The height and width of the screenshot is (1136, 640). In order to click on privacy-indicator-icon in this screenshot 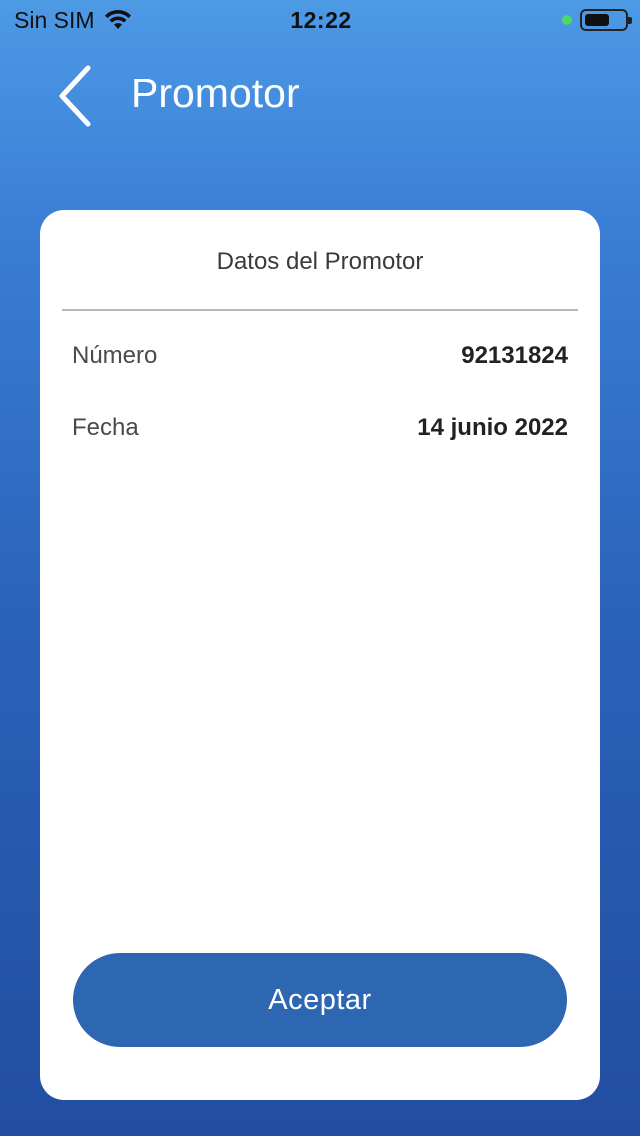, I will do `click(566, 20)`.